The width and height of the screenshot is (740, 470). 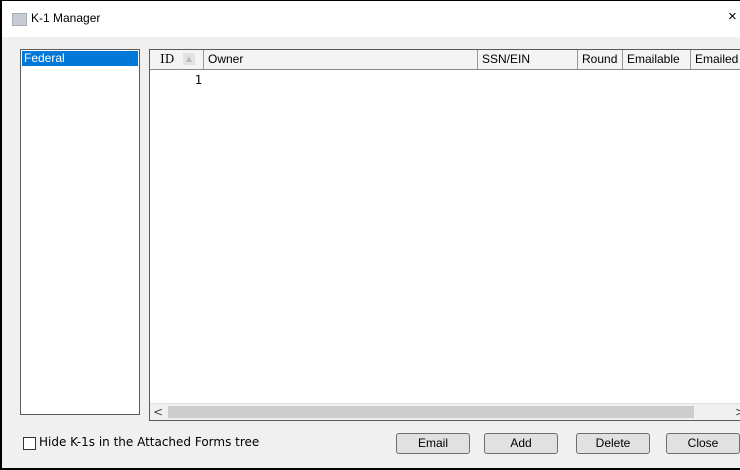 I want to click on app-window-icon, so click(x=19, y=19).